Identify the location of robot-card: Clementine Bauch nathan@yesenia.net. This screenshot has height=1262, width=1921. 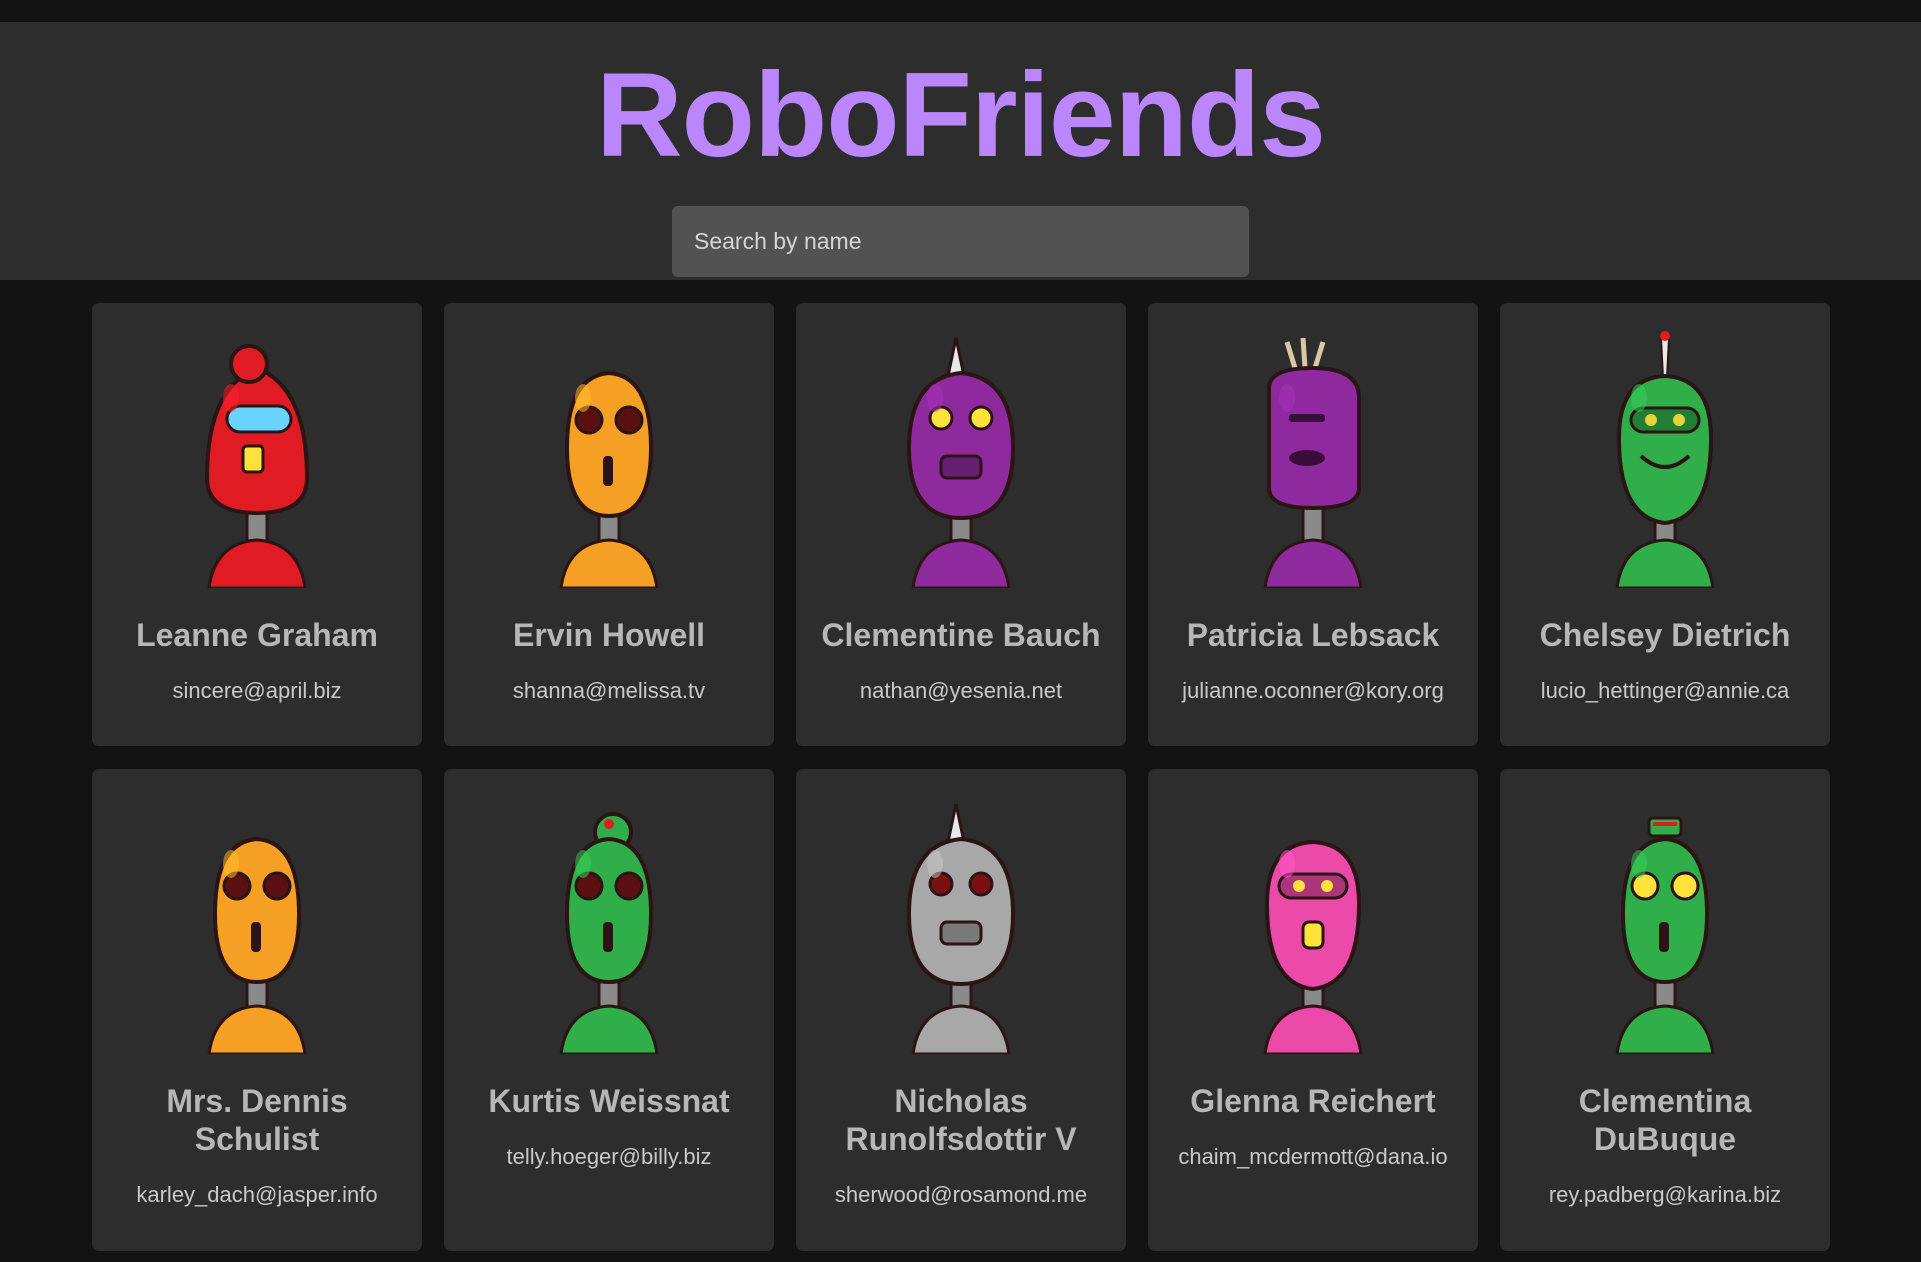
(961, 524).